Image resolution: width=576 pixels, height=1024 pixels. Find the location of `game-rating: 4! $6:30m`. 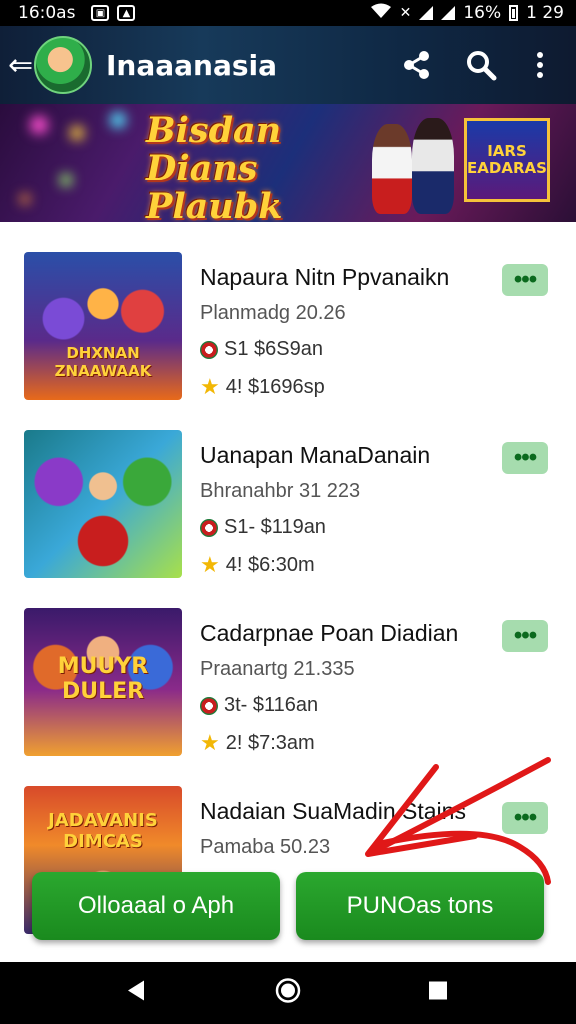

game-rating: 4! $6:30m is located at coordinates (270, 564).